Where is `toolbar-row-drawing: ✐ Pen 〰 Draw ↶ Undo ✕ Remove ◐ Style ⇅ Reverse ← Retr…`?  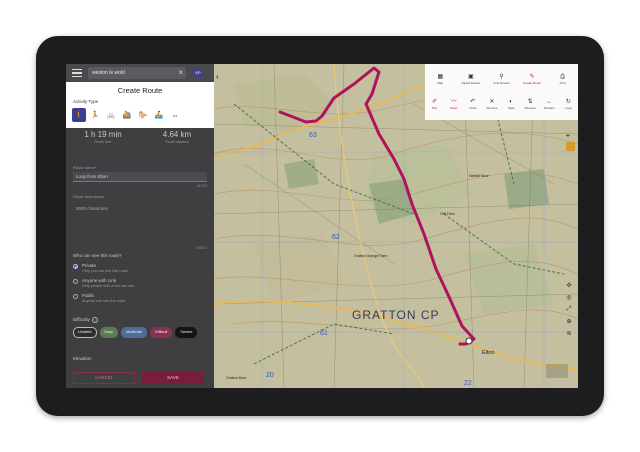
toolbar-row-drawing: ✐ Pen 〰 Draw ↶ Undo ✕ Remove ◐ Style ⇅ Reverse ← Retr… is located at coordinates (501, 104).